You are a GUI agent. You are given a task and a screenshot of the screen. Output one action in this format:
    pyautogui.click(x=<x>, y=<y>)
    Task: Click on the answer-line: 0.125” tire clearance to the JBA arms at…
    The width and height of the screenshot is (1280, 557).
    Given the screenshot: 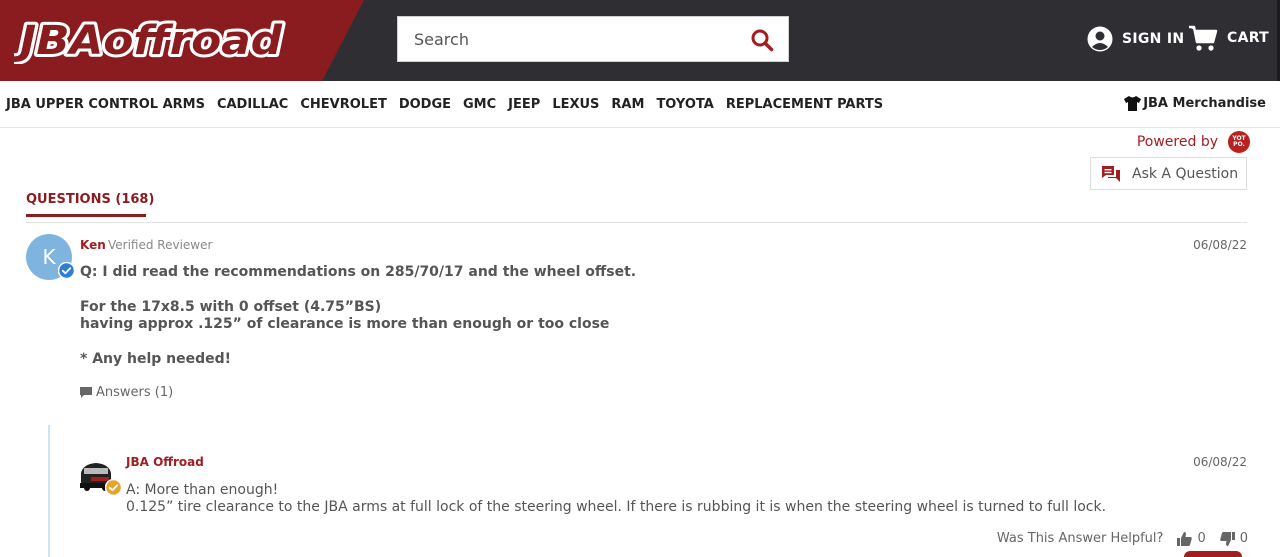 What is the action you would take?
    pyautogui.click(x=616, y=507)
    